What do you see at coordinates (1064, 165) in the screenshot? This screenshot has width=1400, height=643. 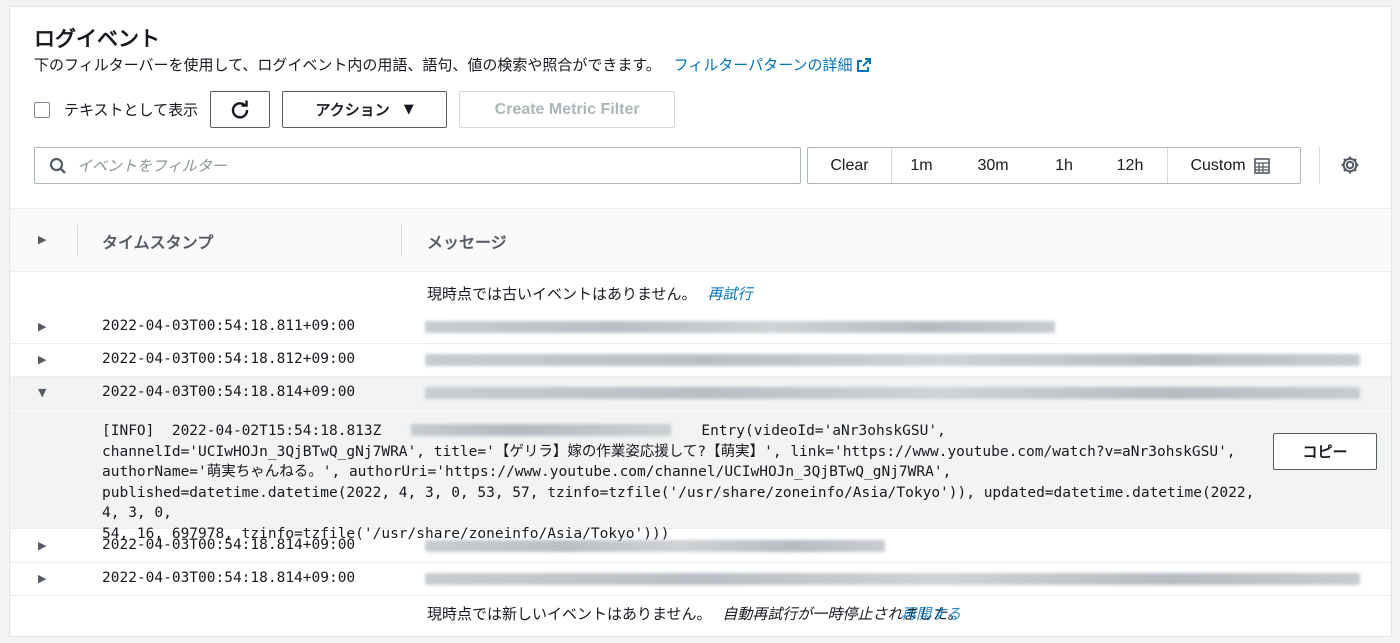 I see `time-1h-button: 1h` at bounding box center [1064, 165].